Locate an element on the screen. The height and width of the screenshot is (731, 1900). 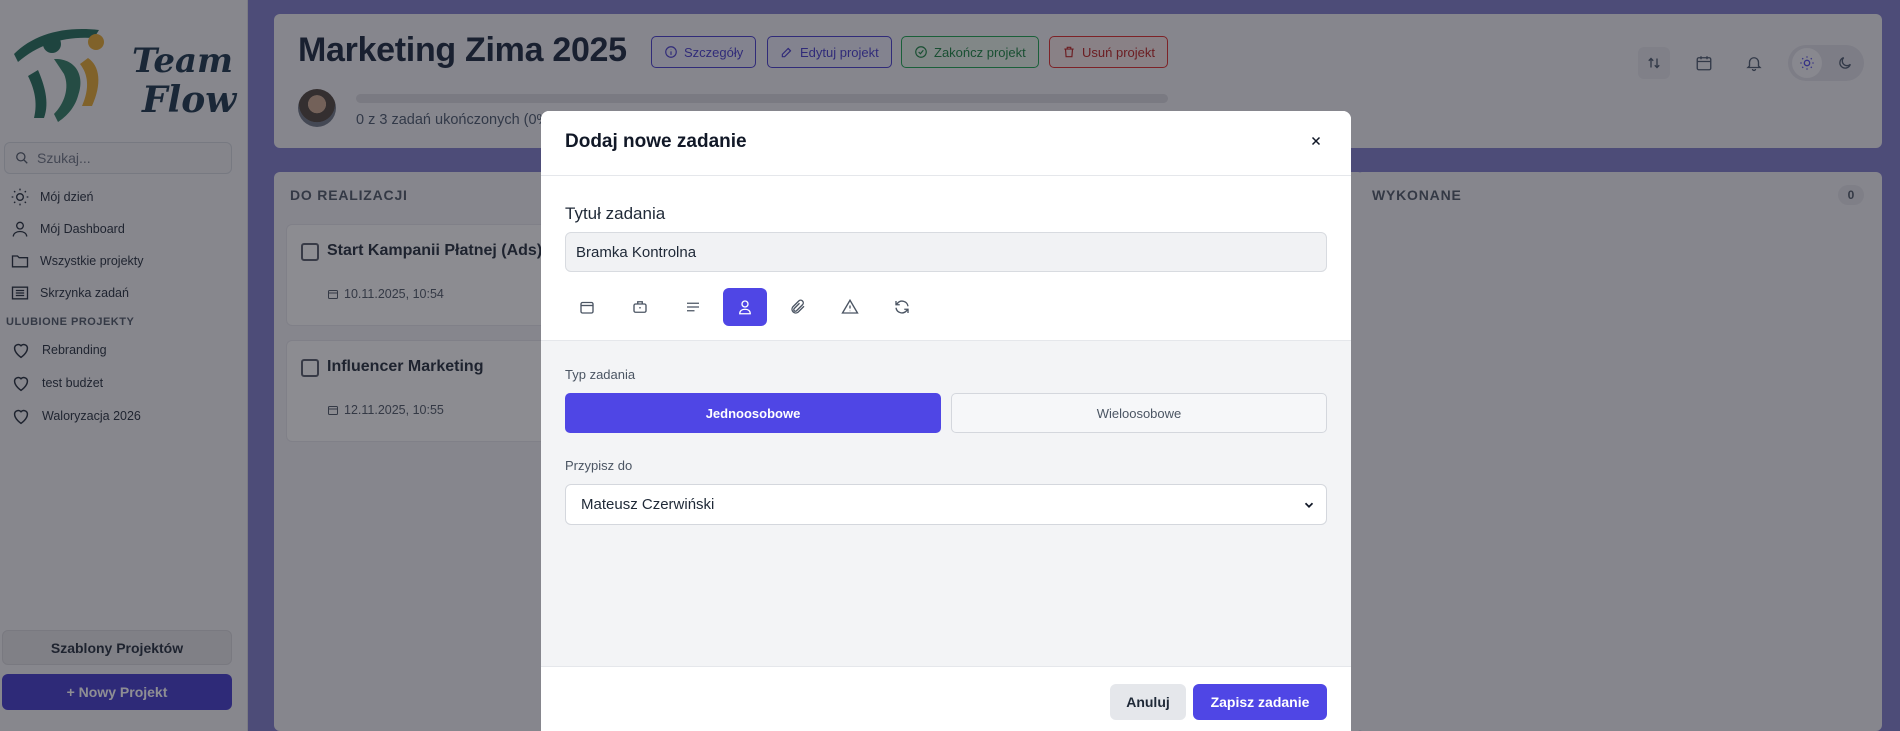
task-title-label: Tytuł zadania is located at coordinates (615, 213).